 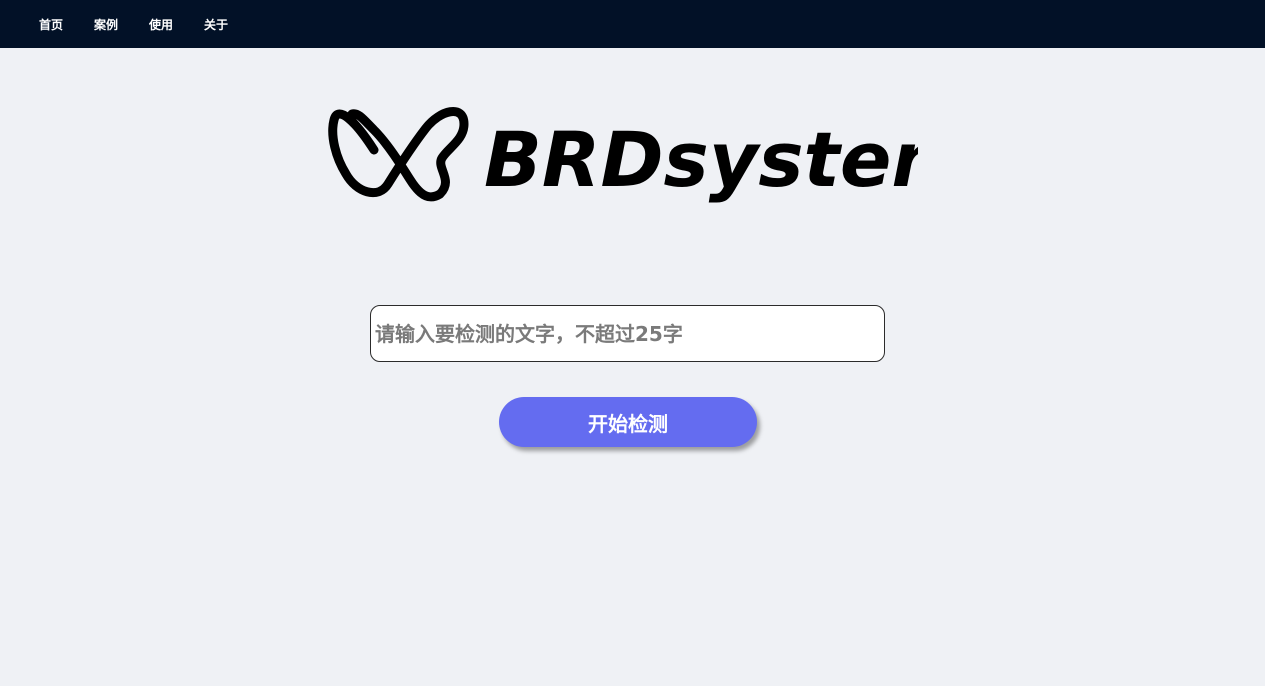 I want to click on nav-item-usage: 使用, so click(x=161, y=24).